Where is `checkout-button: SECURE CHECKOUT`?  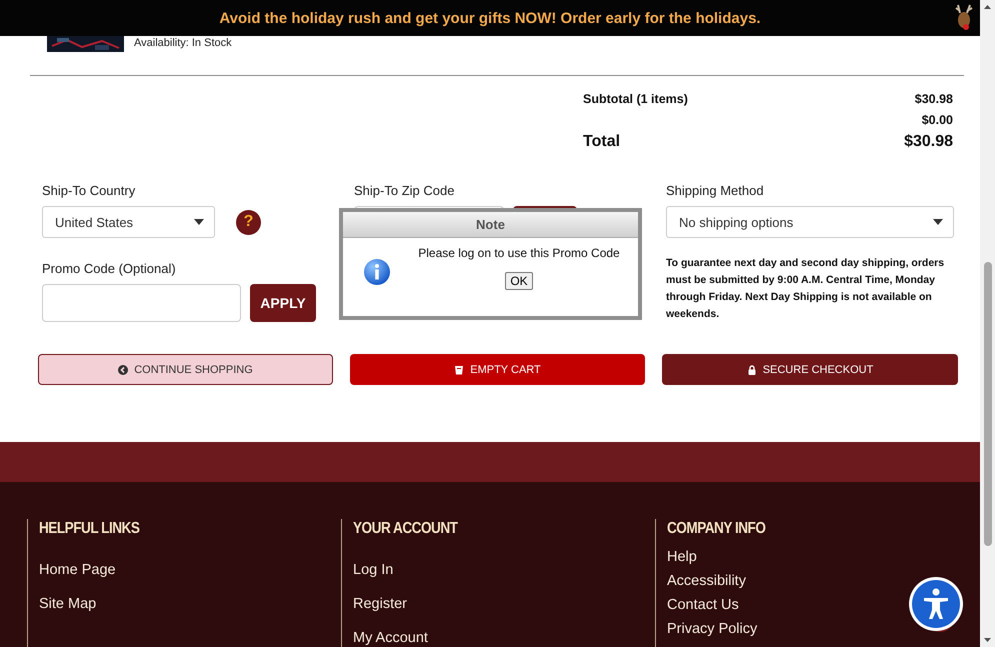
checkout-button: SECURE CHECKOUT is located at coordinates (810, 369).